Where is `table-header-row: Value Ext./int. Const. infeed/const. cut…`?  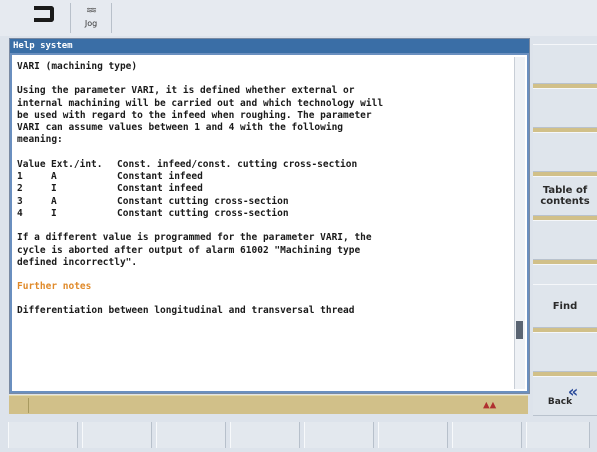
table-header-row: Value Ext./int. Const. infeed/const. cut… is located at coordinates (264, 165).